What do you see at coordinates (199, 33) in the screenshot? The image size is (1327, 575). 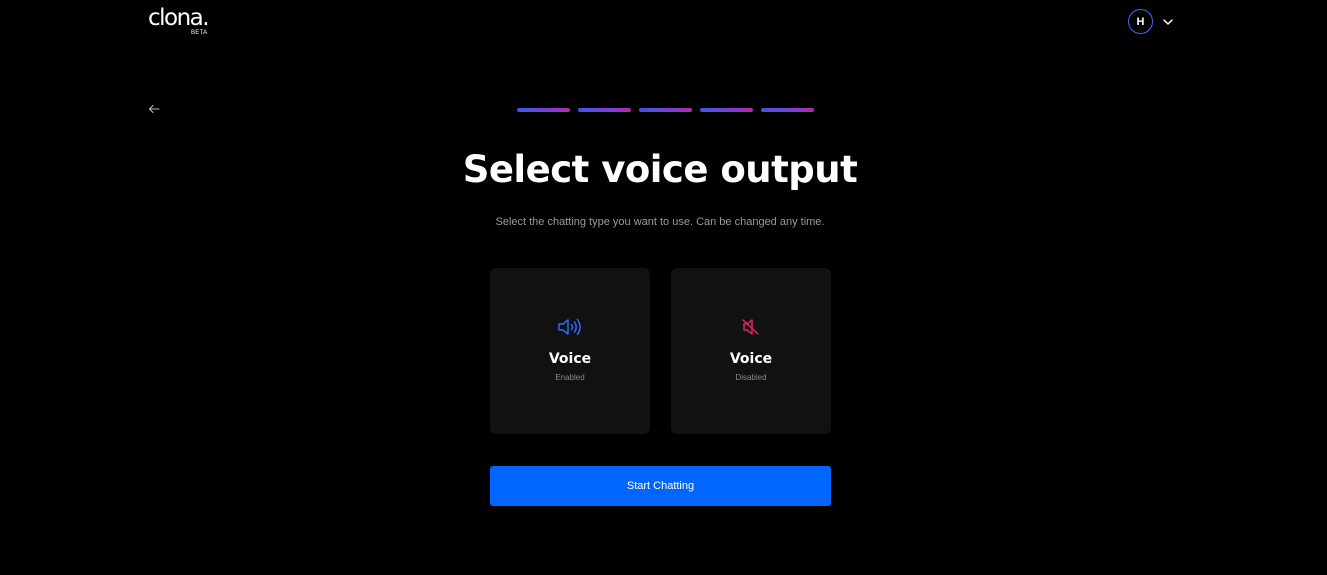 I see `beta-badge: BETA` at bounding box center [199, 33].